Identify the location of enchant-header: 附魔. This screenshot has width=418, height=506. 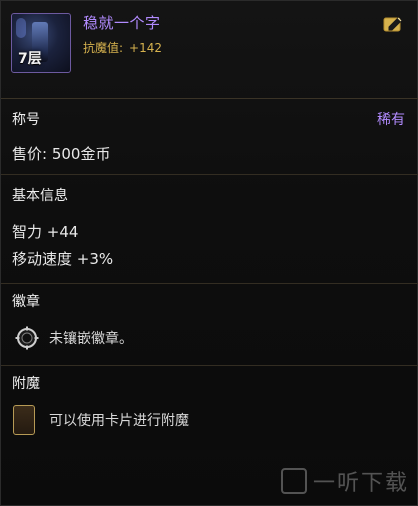
(26, 384).